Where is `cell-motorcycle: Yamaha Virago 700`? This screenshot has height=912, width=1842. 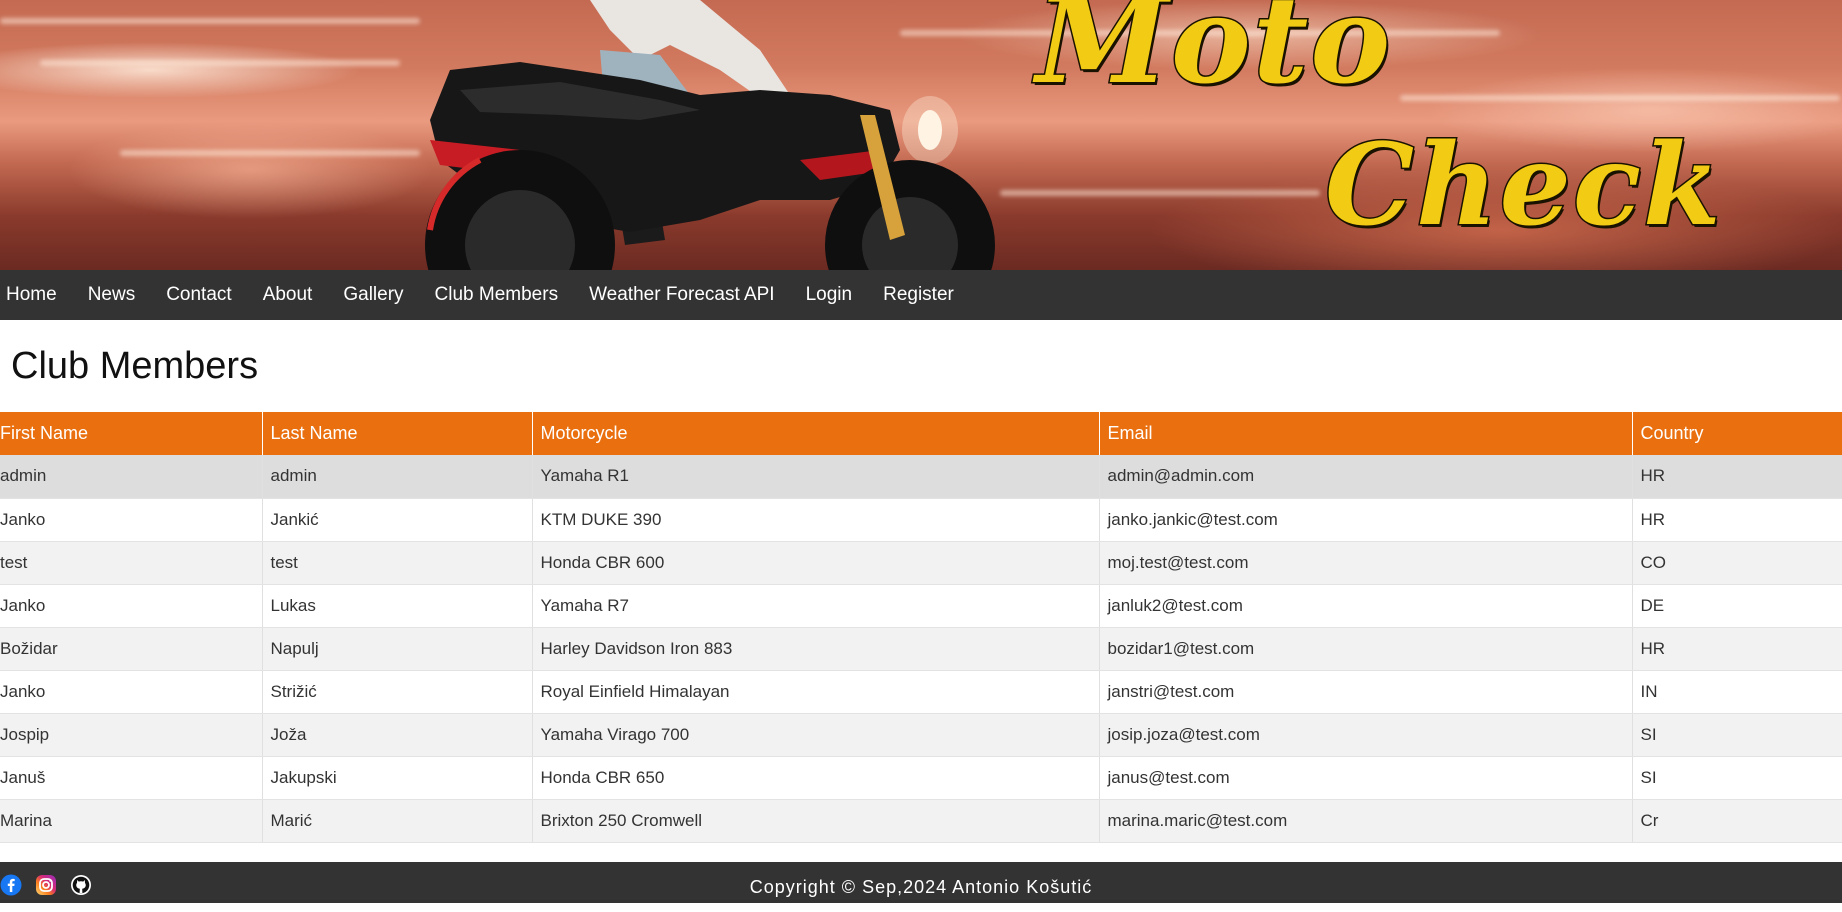
cell-motorcycle: Yamaha Virago 700 is located at coordinates (816, 735).